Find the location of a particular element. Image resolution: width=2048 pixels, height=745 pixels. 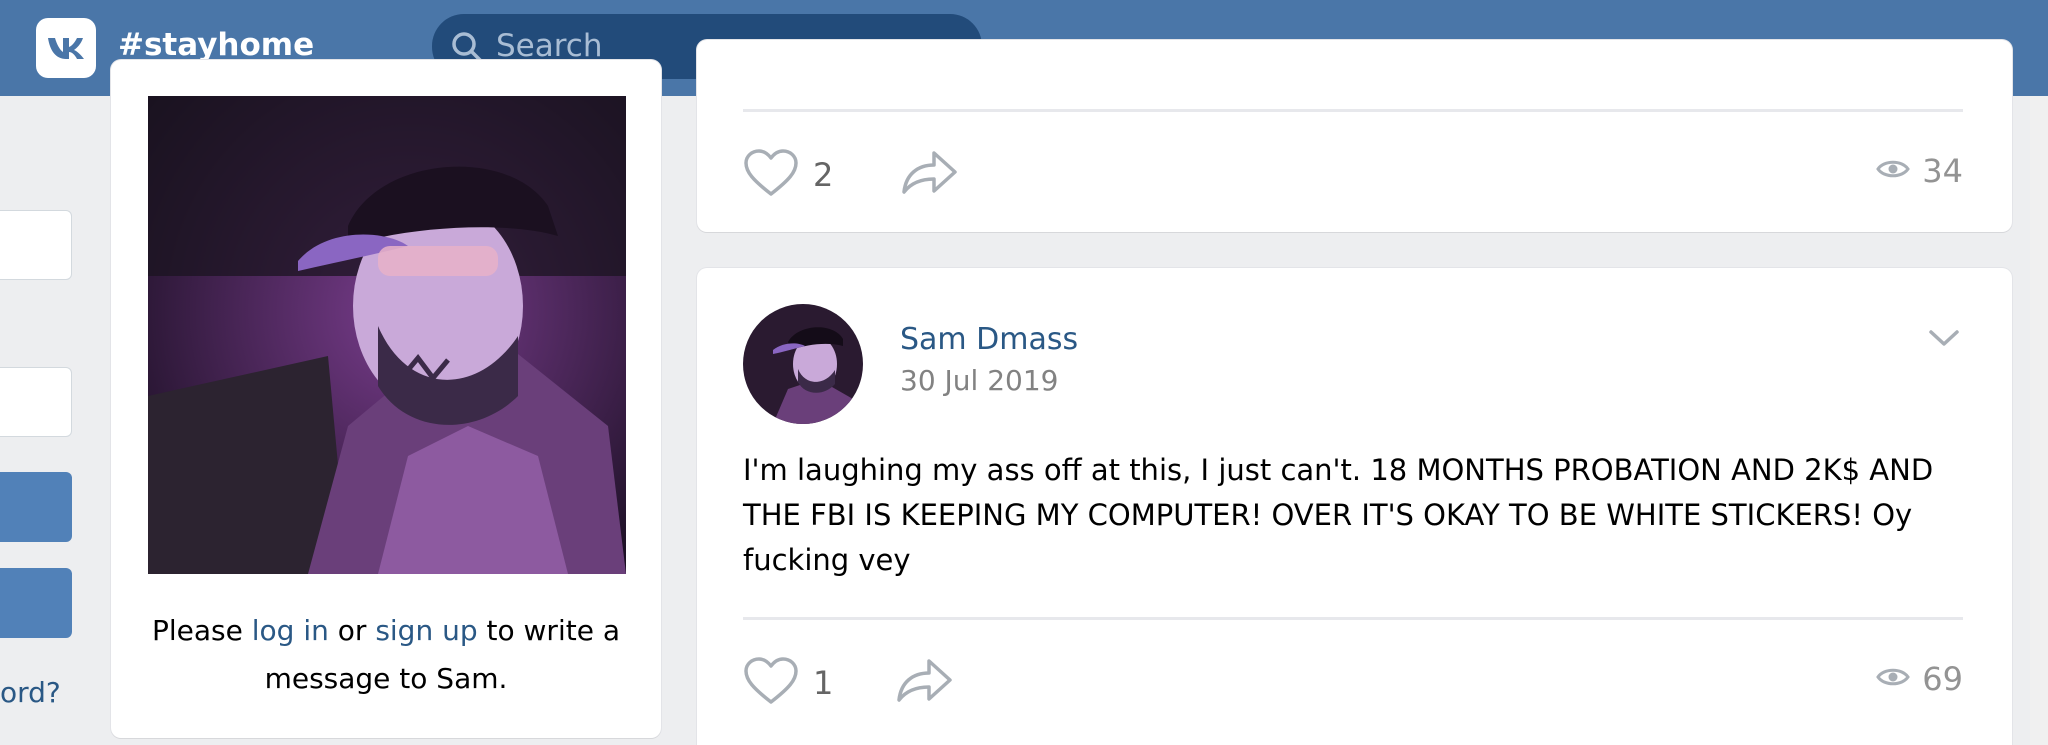

view-counter: 69 is located at coordinates (1919, 679).